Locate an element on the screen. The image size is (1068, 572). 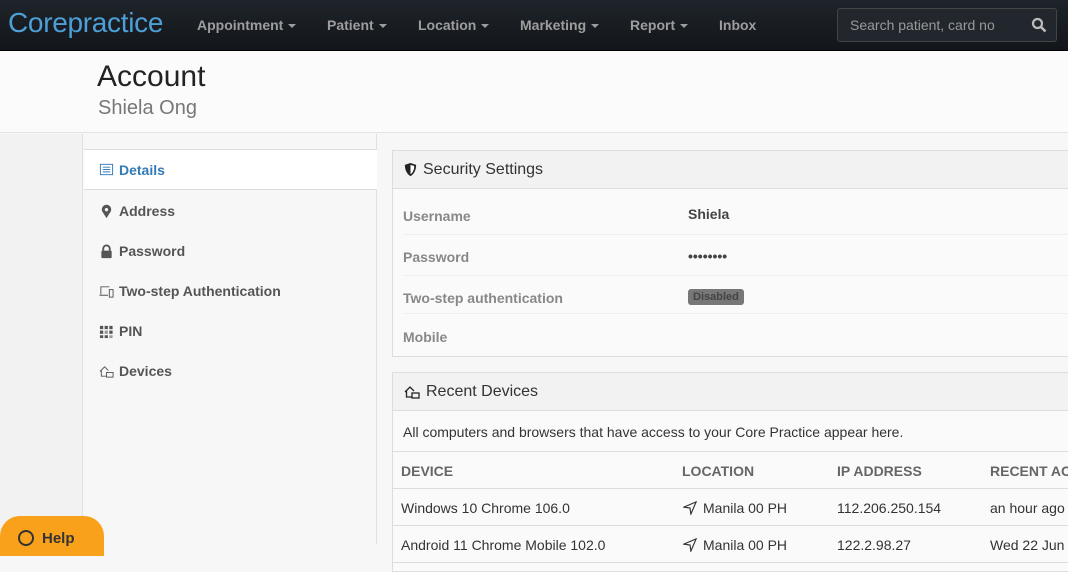
menu-patient: Patient is located at coordinates (357, 25).